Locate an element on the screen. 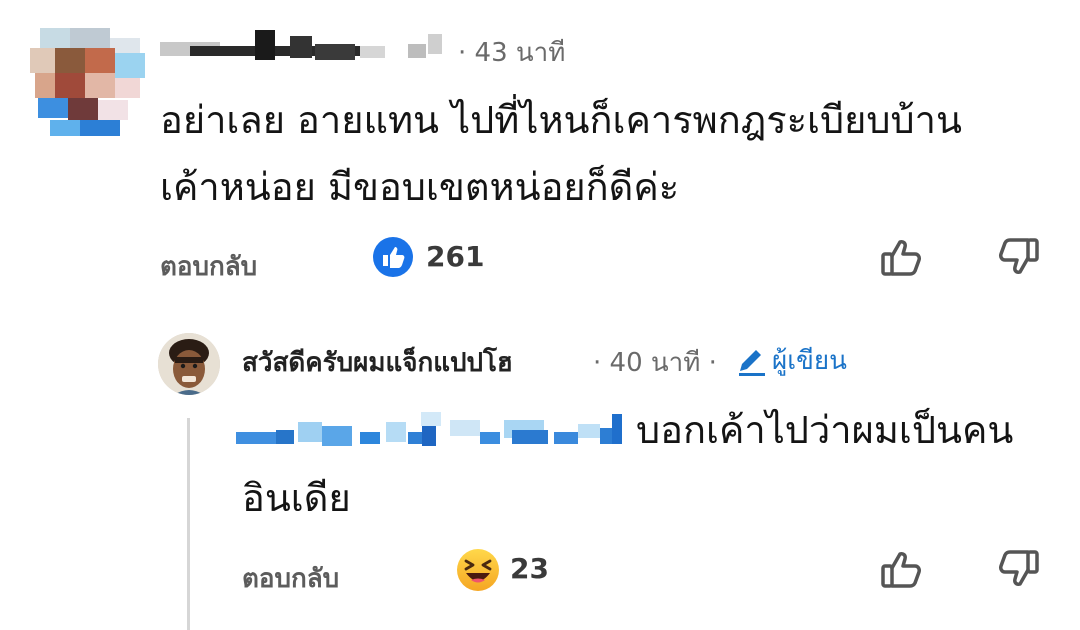 This screenshot has width=1080, height=630. reaction-count: 261 is located at coordinates (455, 256).